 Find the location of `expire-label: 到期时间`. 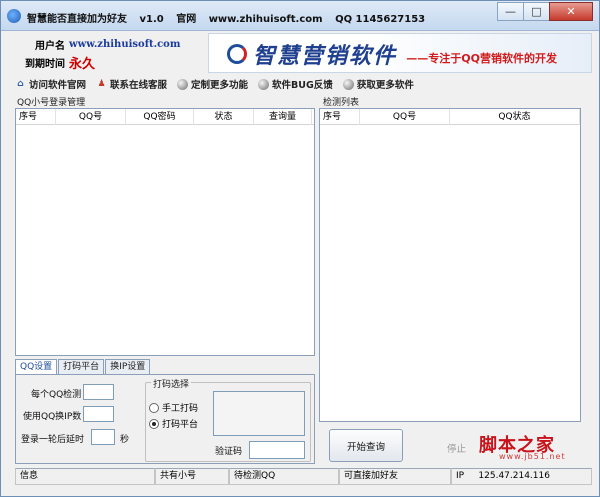

expire-label: 到期时间 is located at coordinates (45, 64).